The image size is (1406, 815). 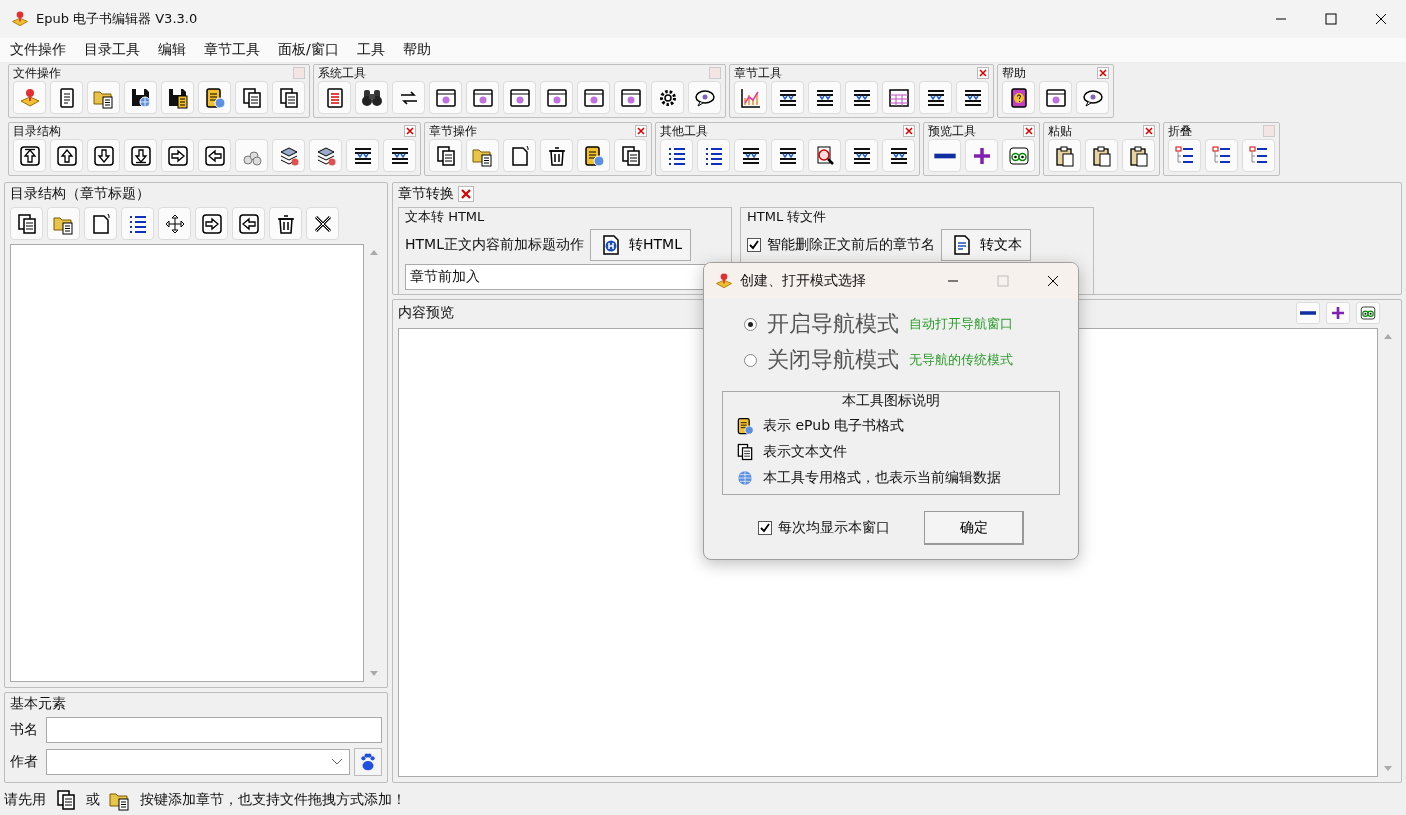 What do you see at coordinates (24, 762) in the screenshot?
I see `field-label: 作者` at bounding box center [24, 762].